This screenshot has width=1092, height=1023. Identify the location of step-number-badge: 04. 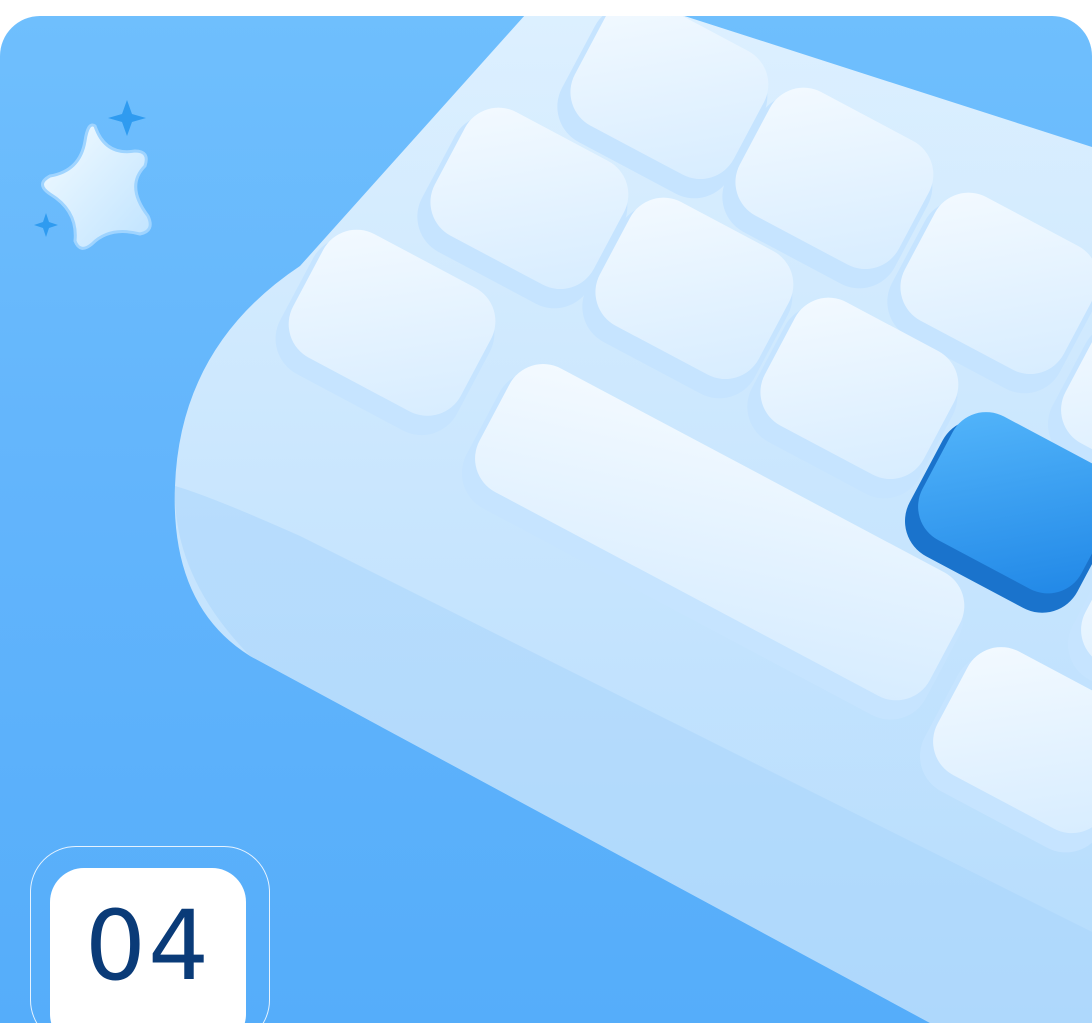
(148, 945).